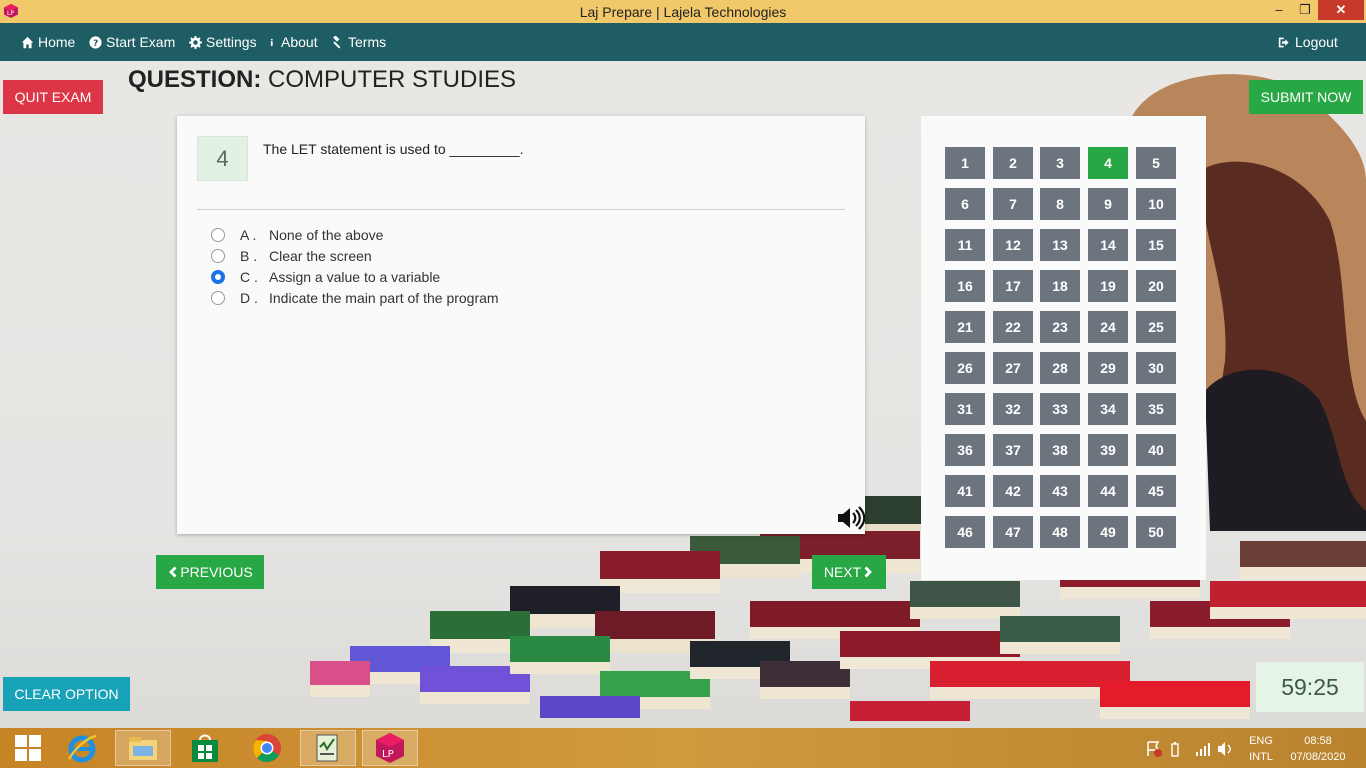  What do you see at coordinates (218, 277) in the screenshot?
I see `option-c-radio` at bounding box center [218, 277].